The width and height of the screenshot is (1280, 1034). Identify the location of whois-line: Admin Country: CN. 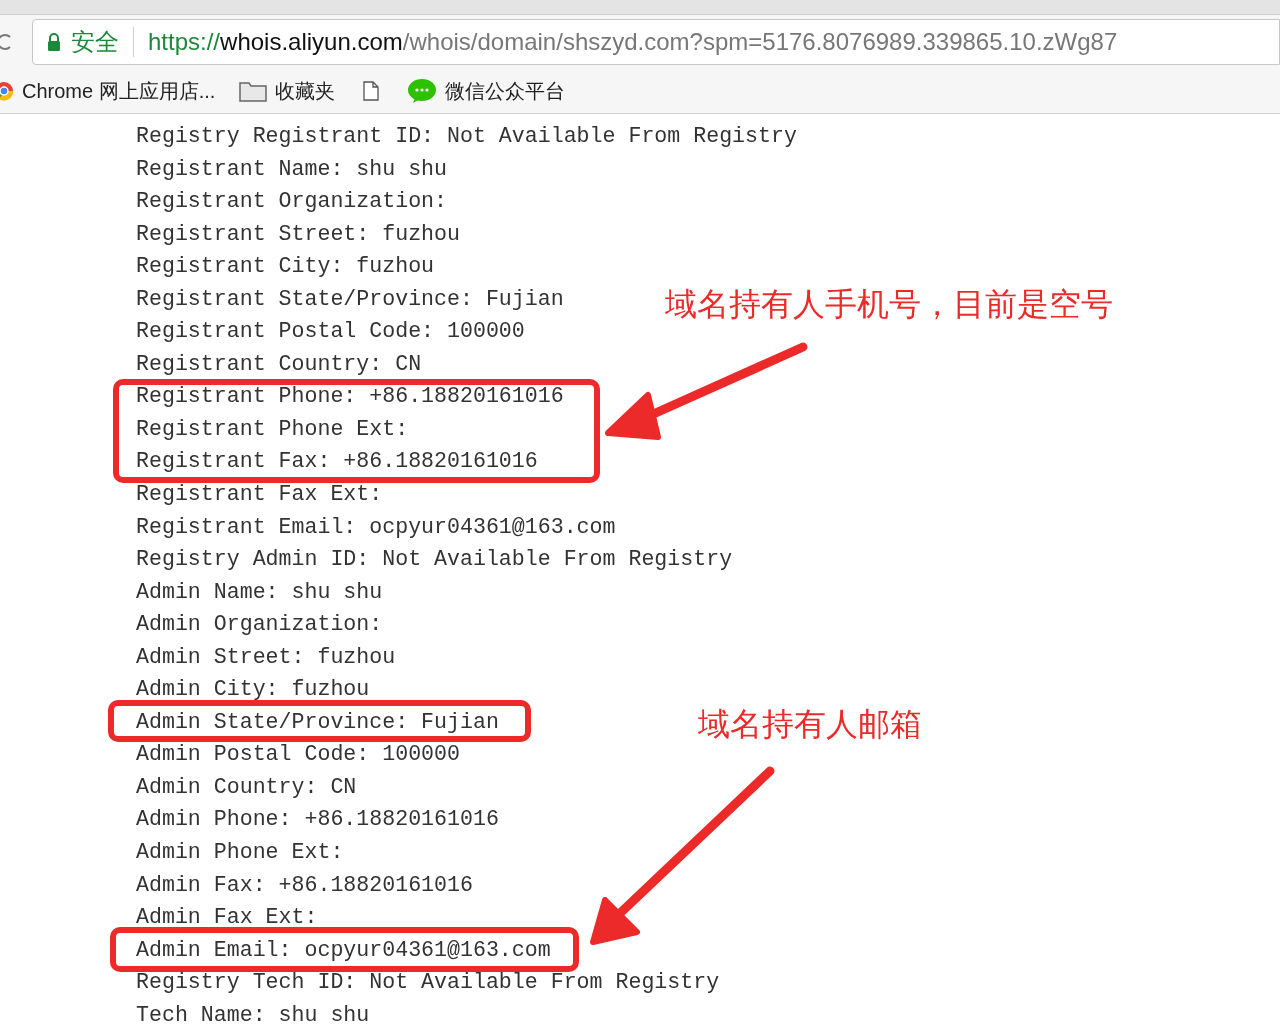
(246, 786).